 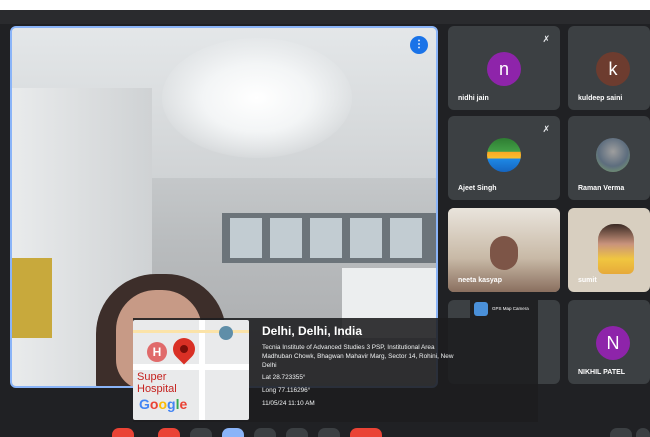 I want to click on gps-longitude: Long 77.116296°, so click(x=286, y=390).